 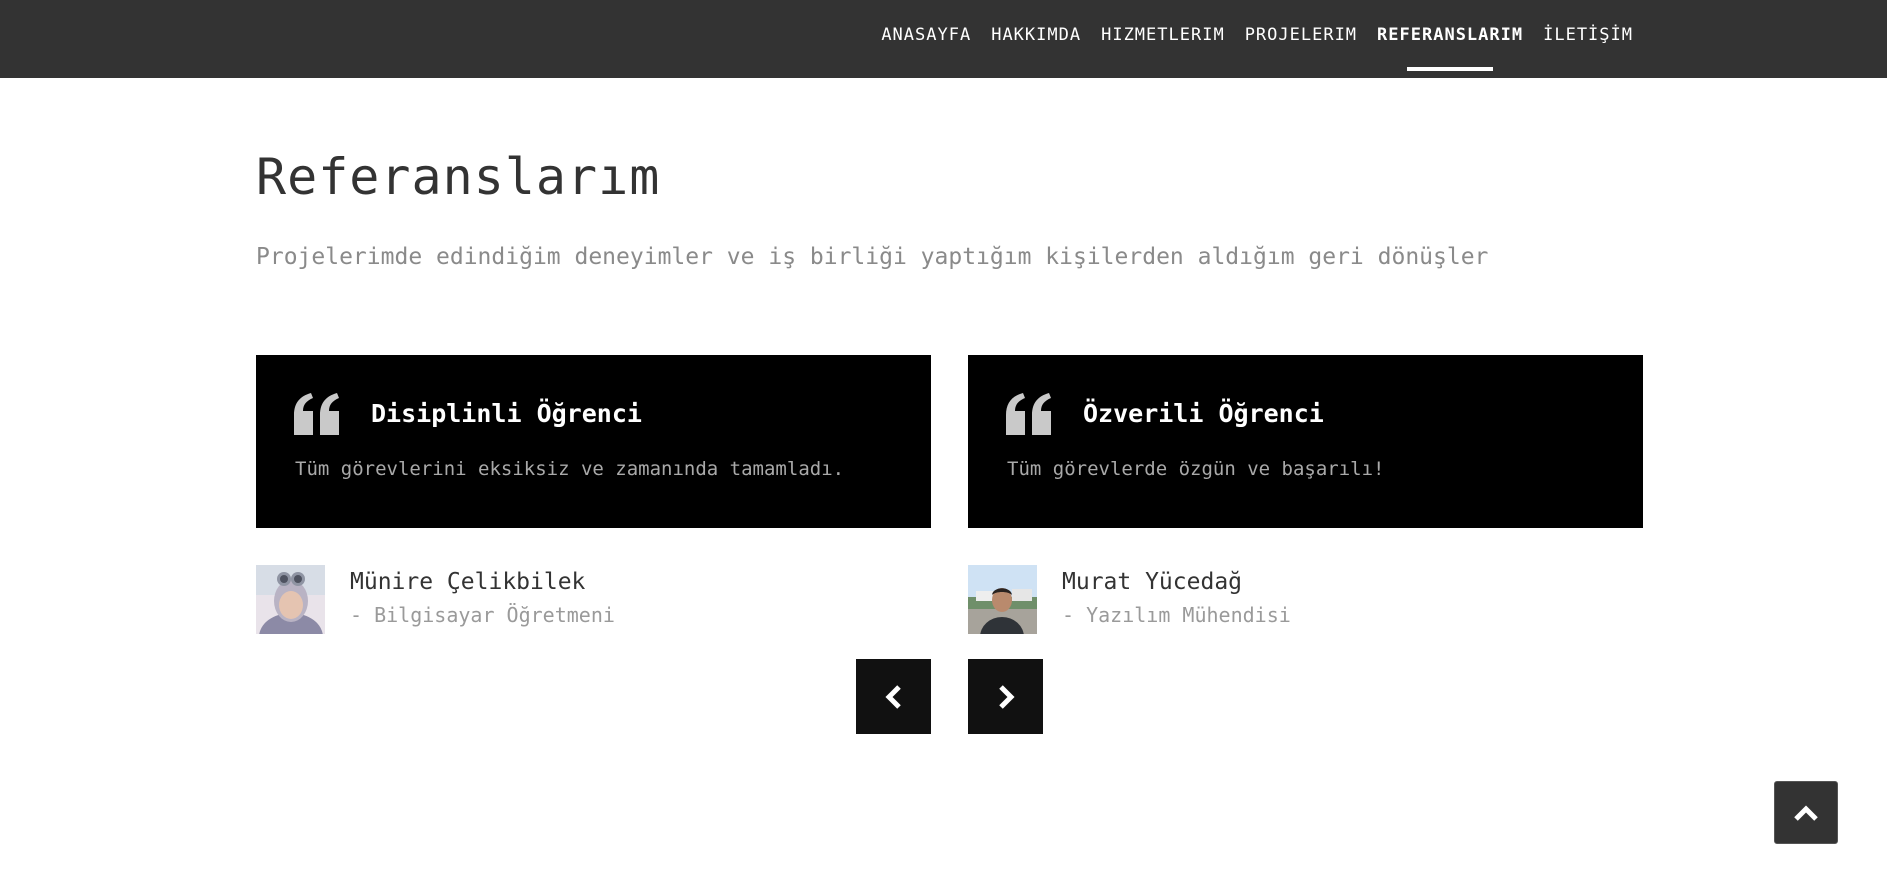 What do you see at coordinates (458, 177) in the screenshot?
I see `page-title: Referanslarım` at bounding box center [458, 177].